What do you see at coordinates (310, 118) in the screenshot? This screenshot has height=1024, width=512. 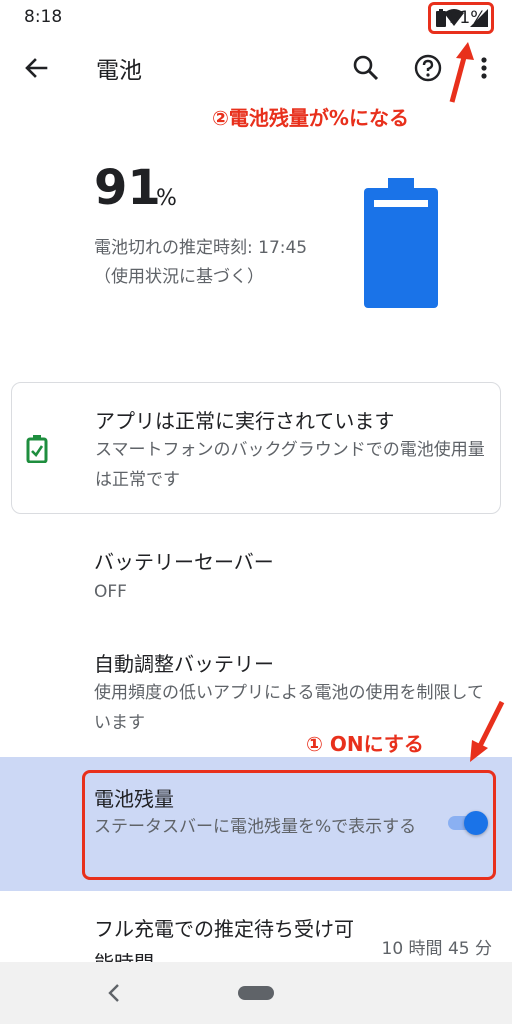 I see `annotation-step2: ②電池残量が%になる` at bounding box center [310, 118].